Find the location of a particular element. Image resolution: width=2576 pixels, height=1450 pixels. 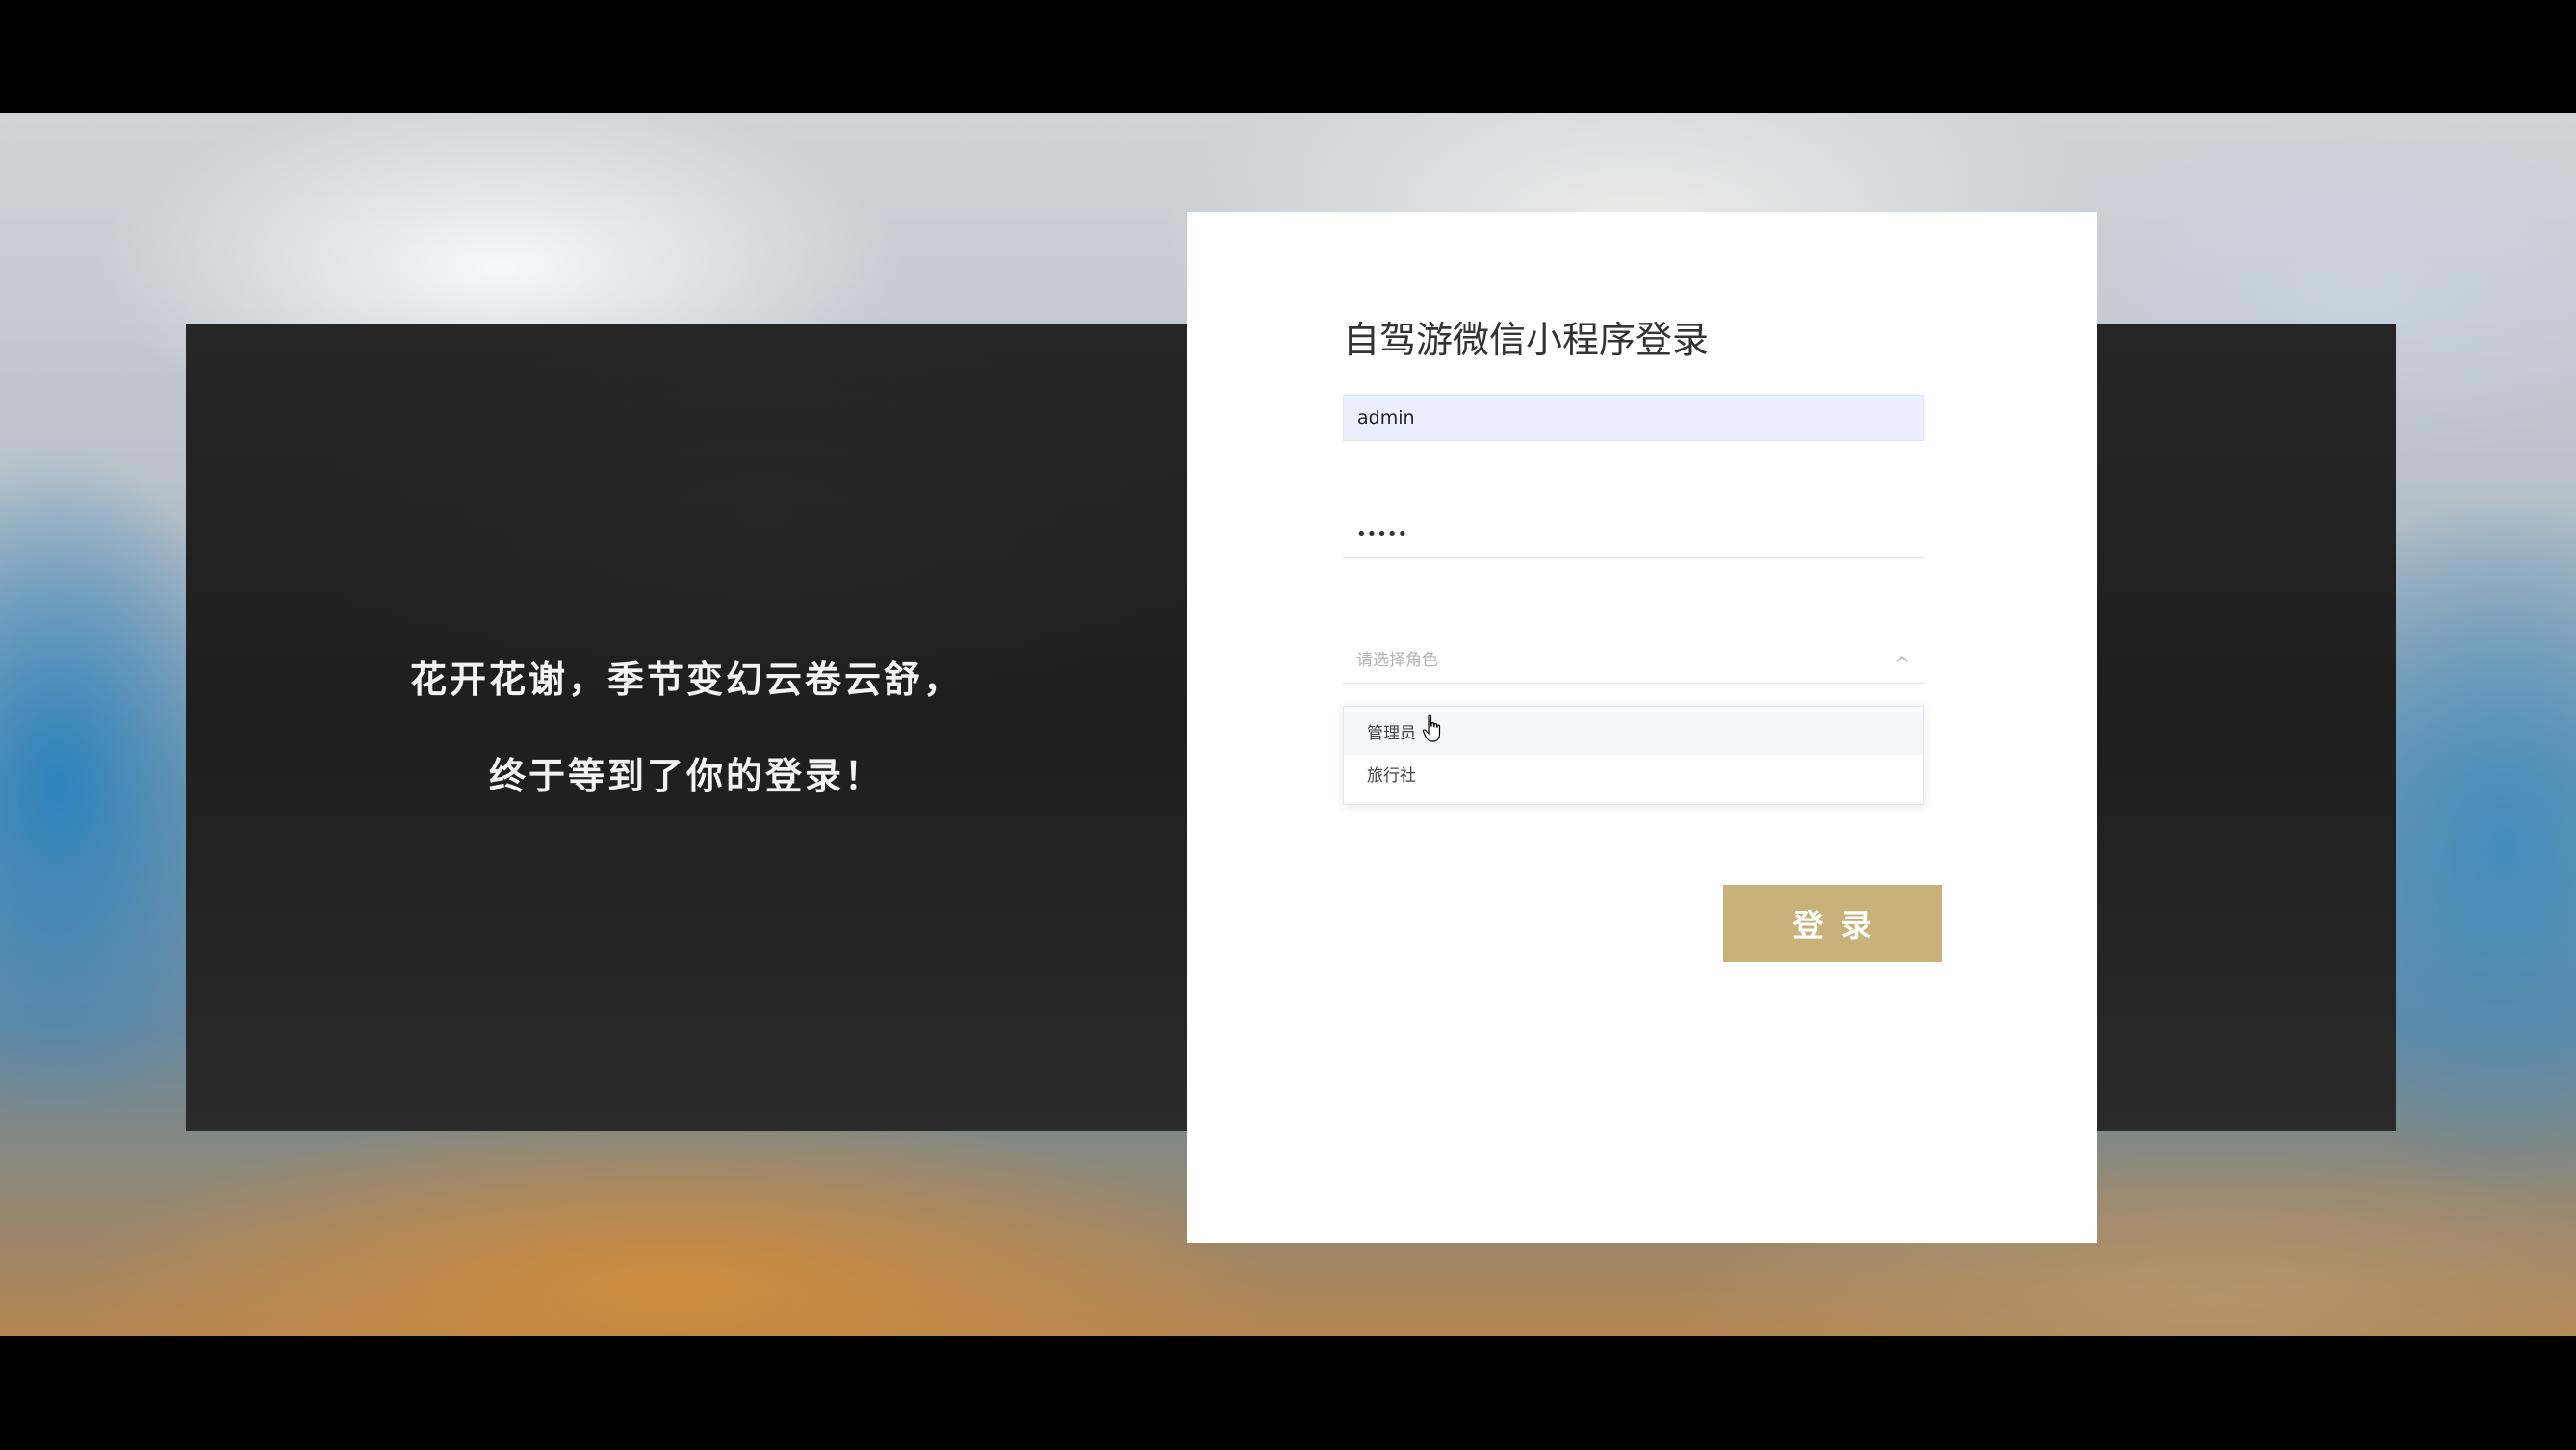

chevron-up-icon is located at coordinates (1902, 658).